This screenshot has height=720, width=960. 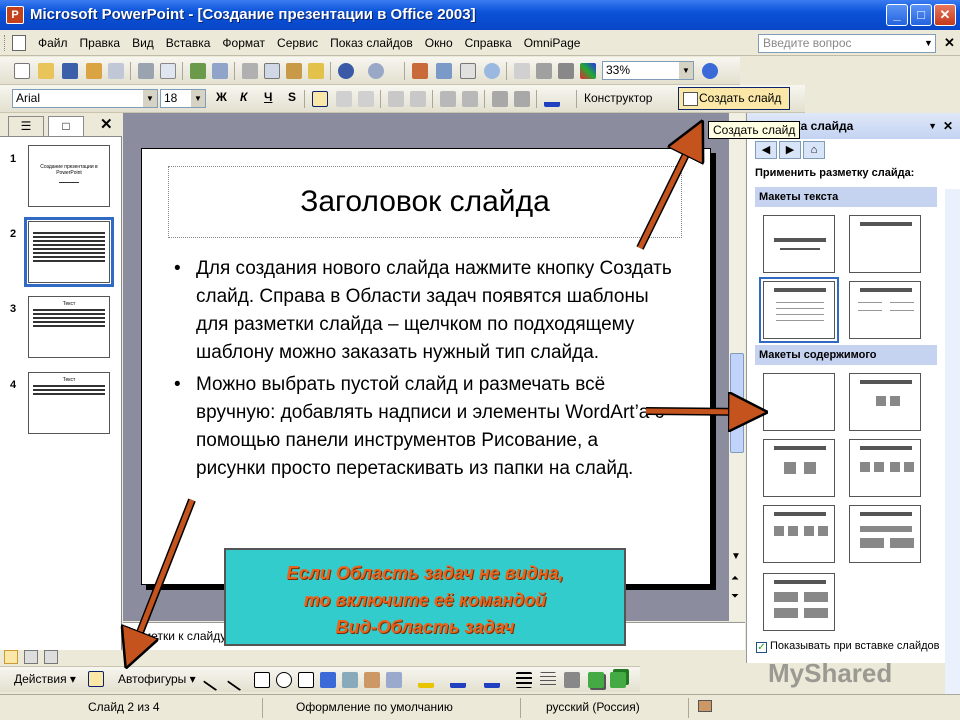 I want to click on menu-help: Справка, so click(x=488, y=43).